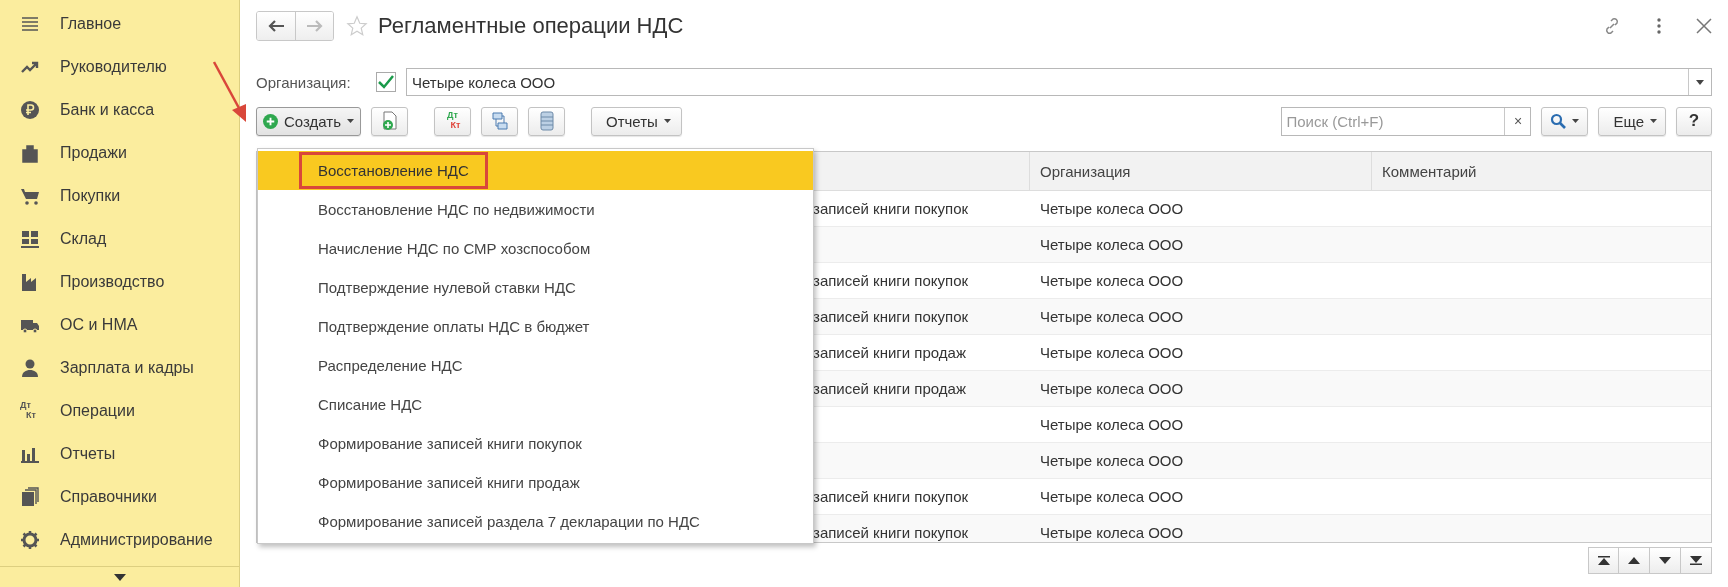  What do you see at coordinates (119, 238) in the screenshot?
I see `sidebar-item: Склад` at bounding box center [119, 238].